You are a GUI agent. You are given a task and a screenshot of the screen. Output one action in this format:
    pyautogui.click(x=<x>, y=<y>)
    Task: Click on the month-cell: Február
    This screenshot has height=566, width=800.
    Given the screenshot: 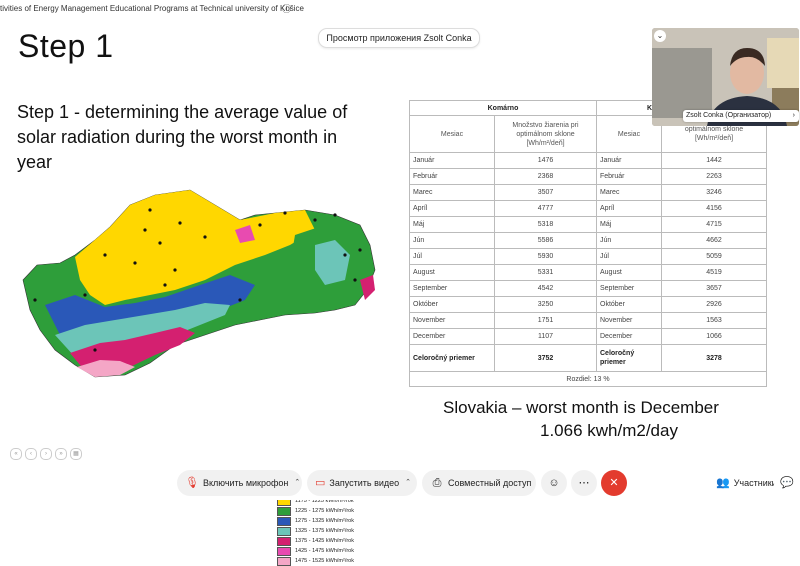 What is the action you would take?
    pyautogui.click(x=452, y=176)
    